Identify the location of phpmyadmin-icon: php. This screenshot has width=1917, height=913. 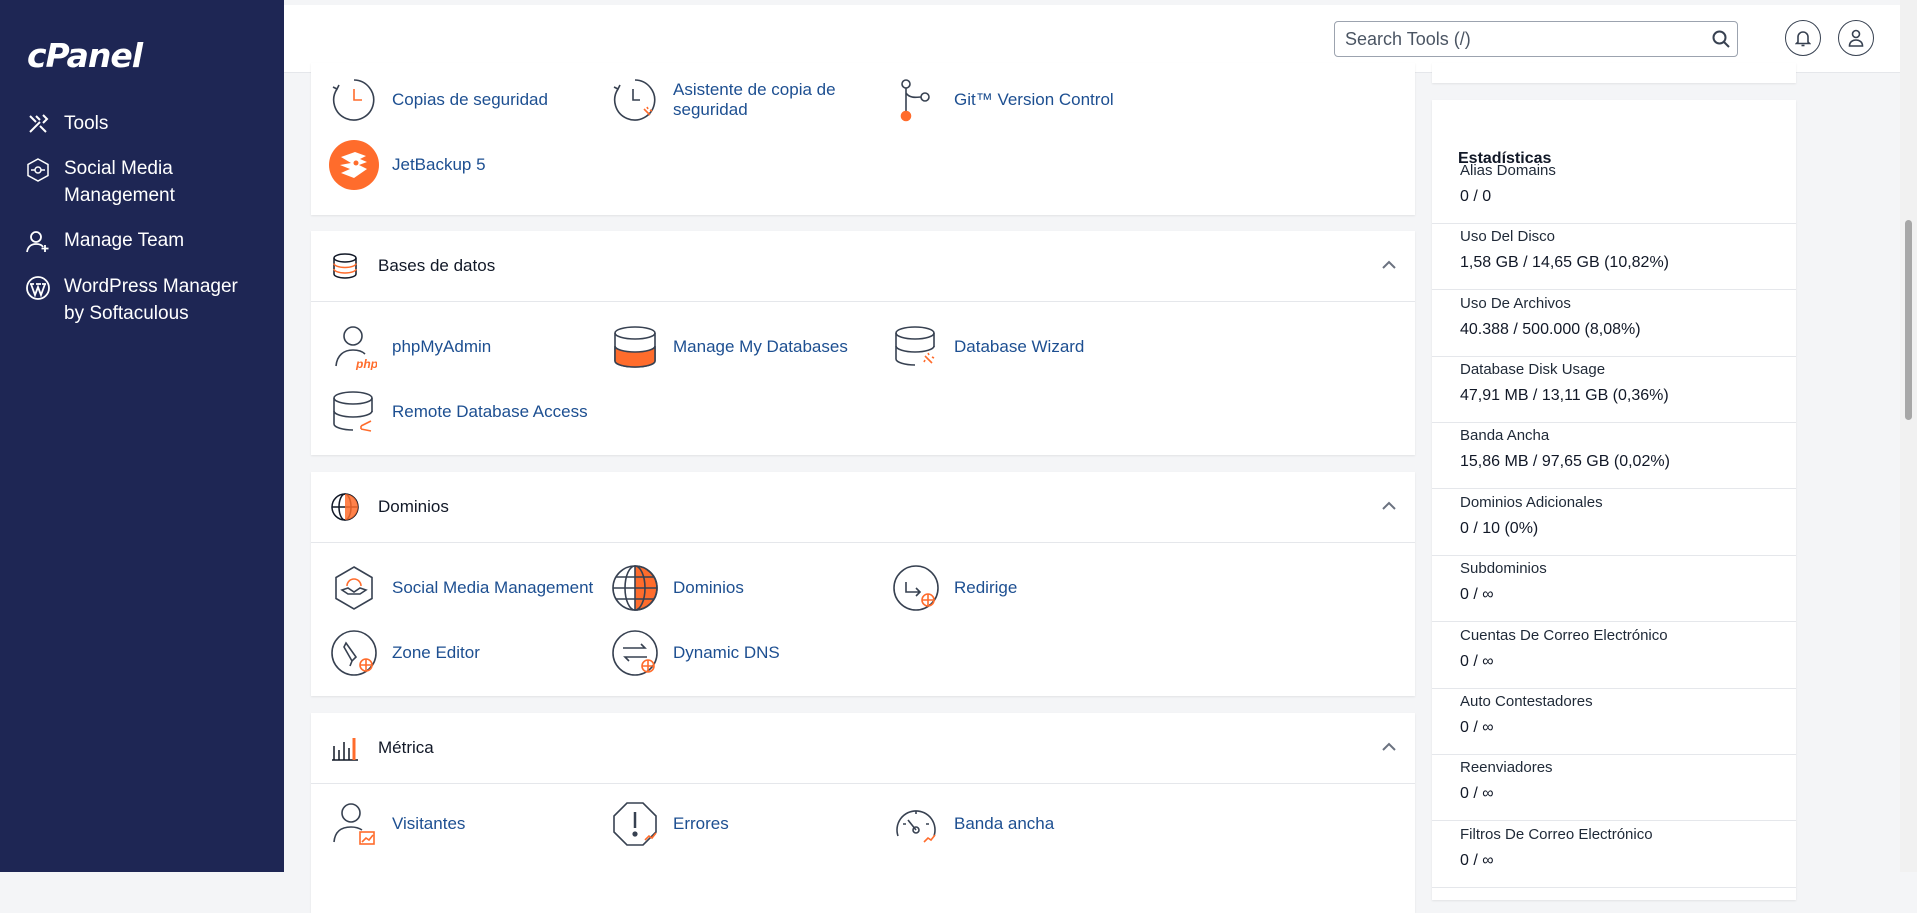
(356, 348).